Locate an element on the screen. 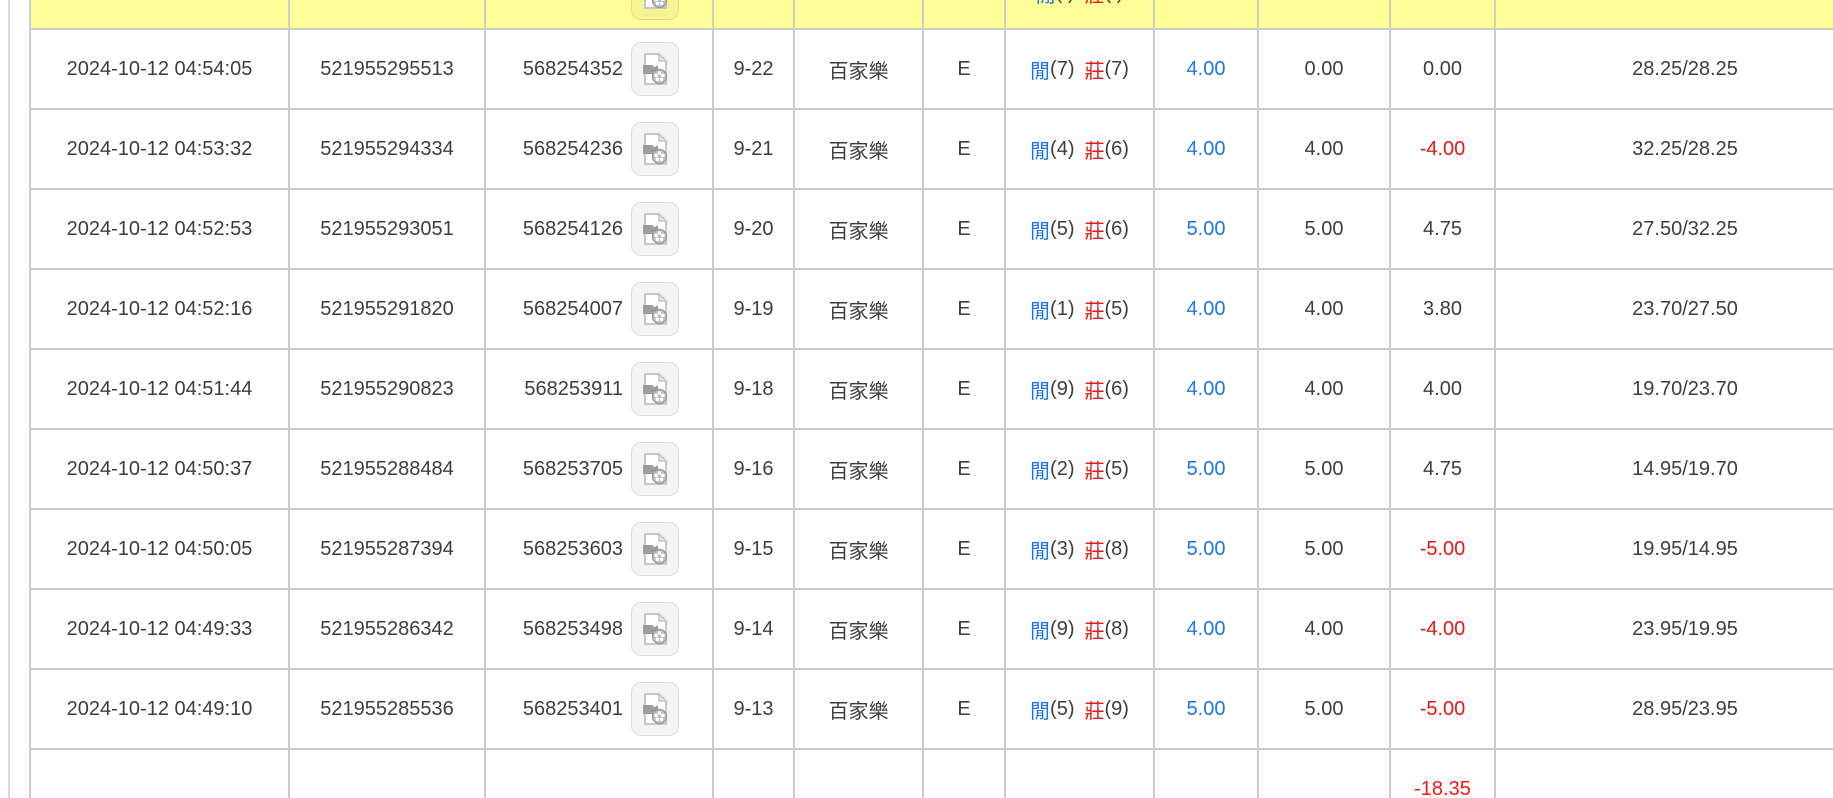  cell-round-number: 9-22 is located at coordinates (753, 69).